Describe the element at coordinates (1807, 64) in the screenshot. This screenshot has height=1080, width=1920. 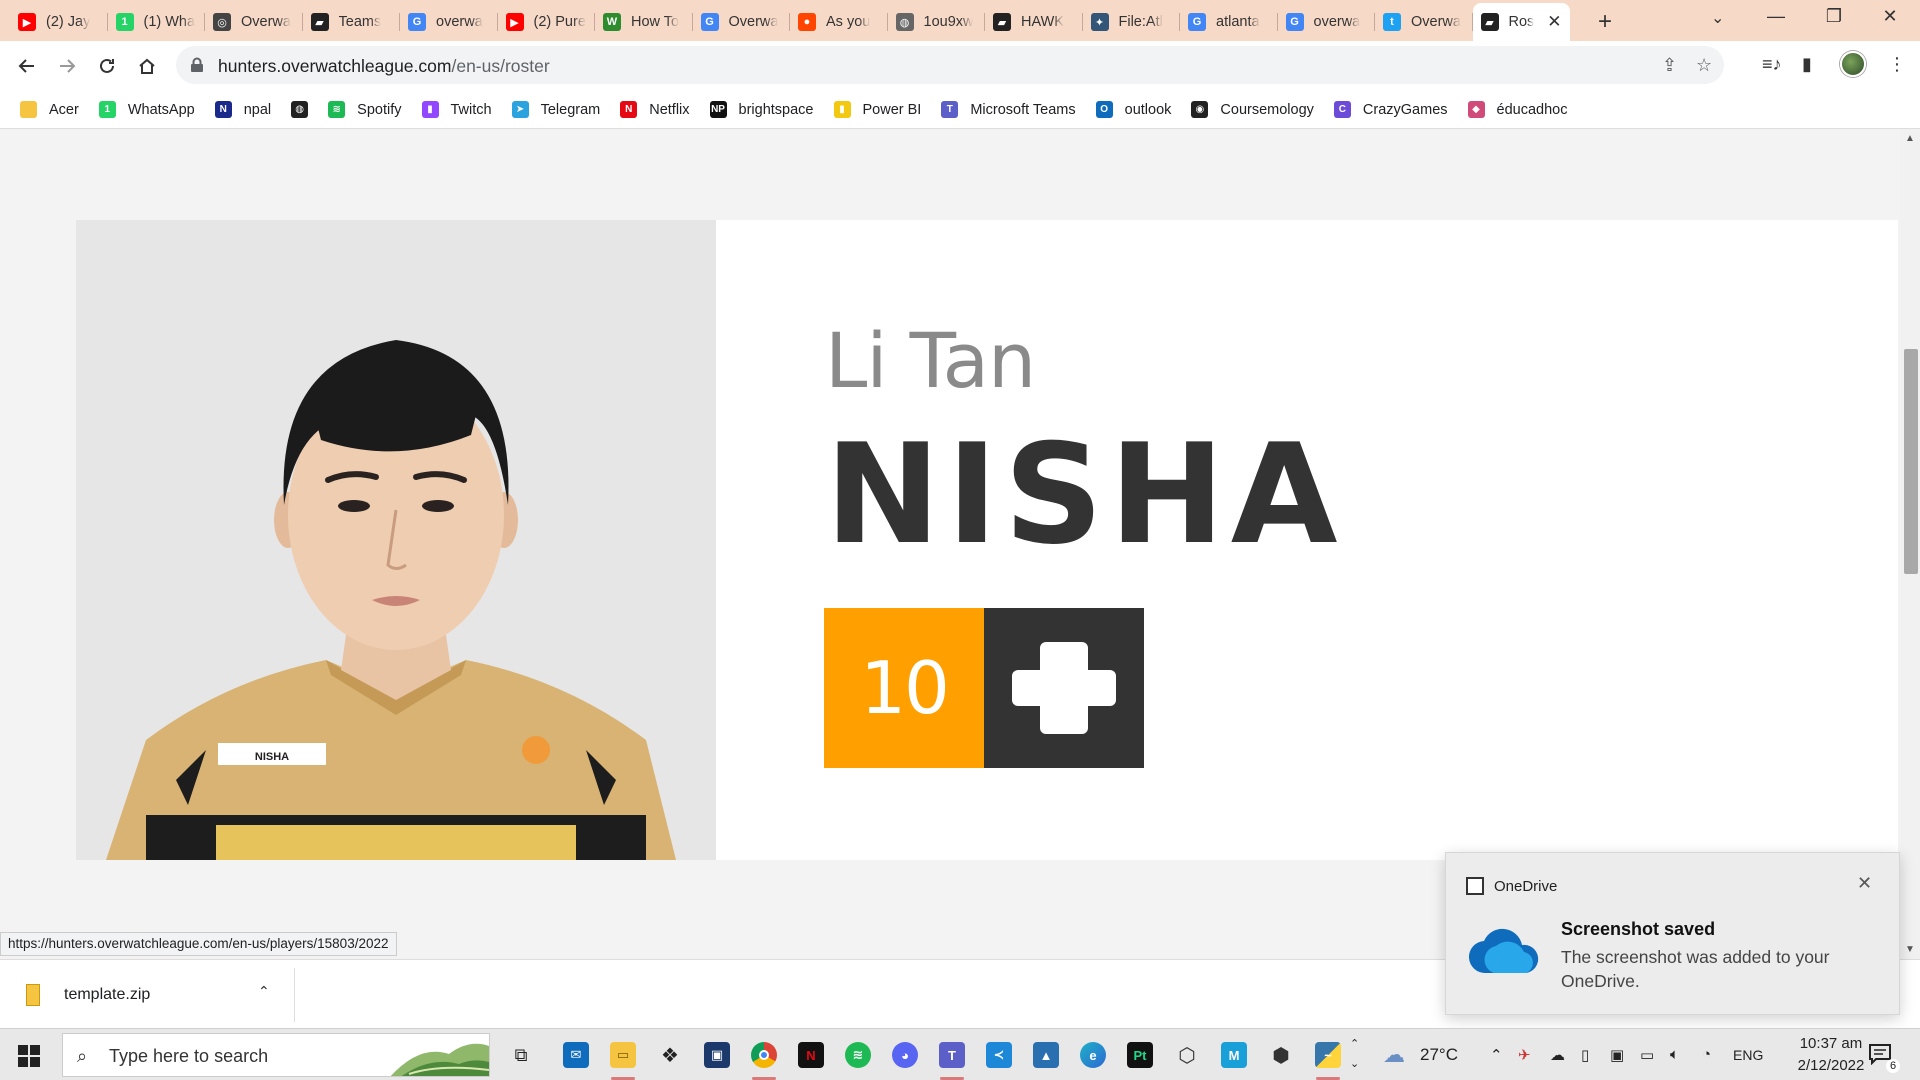
I see `side-panel-icon: ▮` at that location.